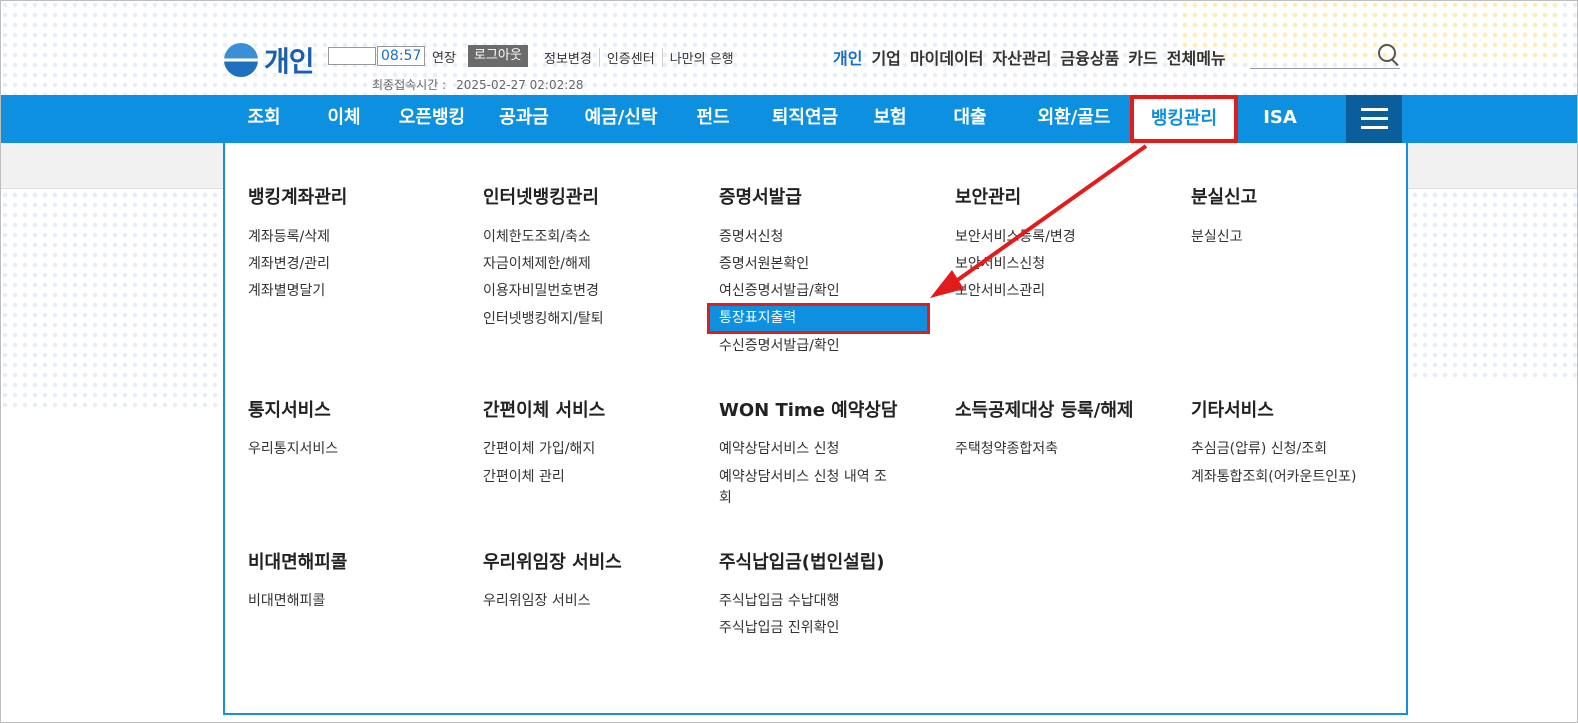  I want to click on menu-link-passbook-cover-print: 통장표지출력, so click(757, 317).